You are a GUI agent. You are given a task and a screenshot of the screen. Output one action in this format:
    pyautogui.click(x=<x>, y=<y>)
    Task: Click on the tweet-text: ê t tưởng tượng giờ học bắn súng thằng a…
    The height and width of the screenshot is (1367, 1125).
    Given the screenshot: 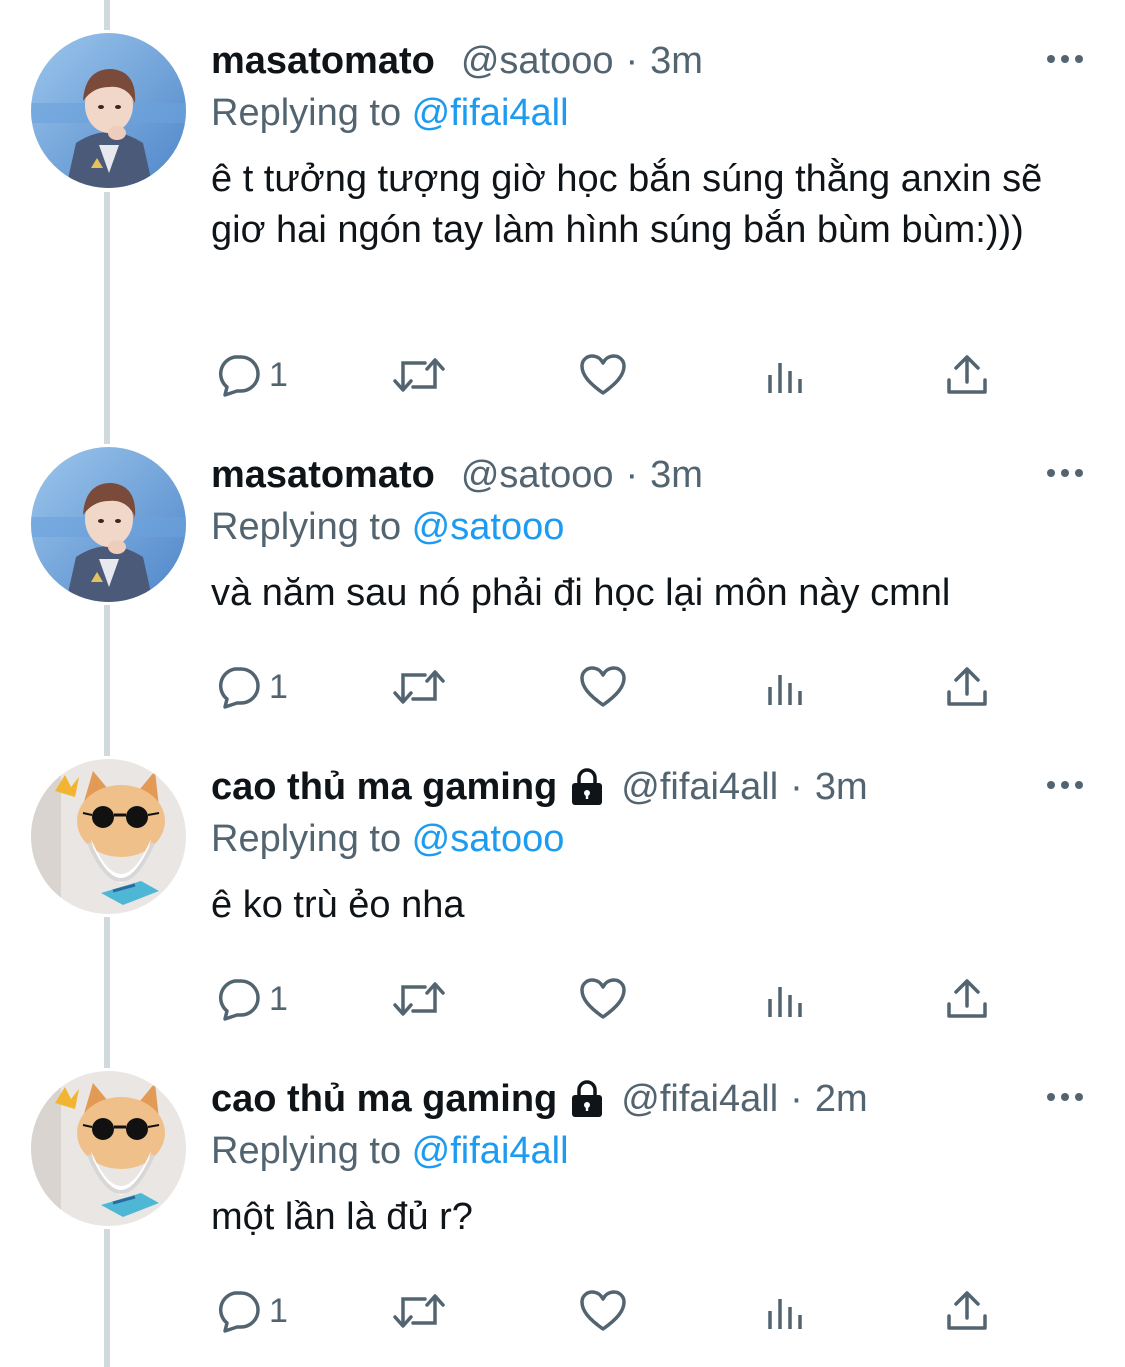 What is the action you would take?
    pyautogui.click(x=627, y=204)
    